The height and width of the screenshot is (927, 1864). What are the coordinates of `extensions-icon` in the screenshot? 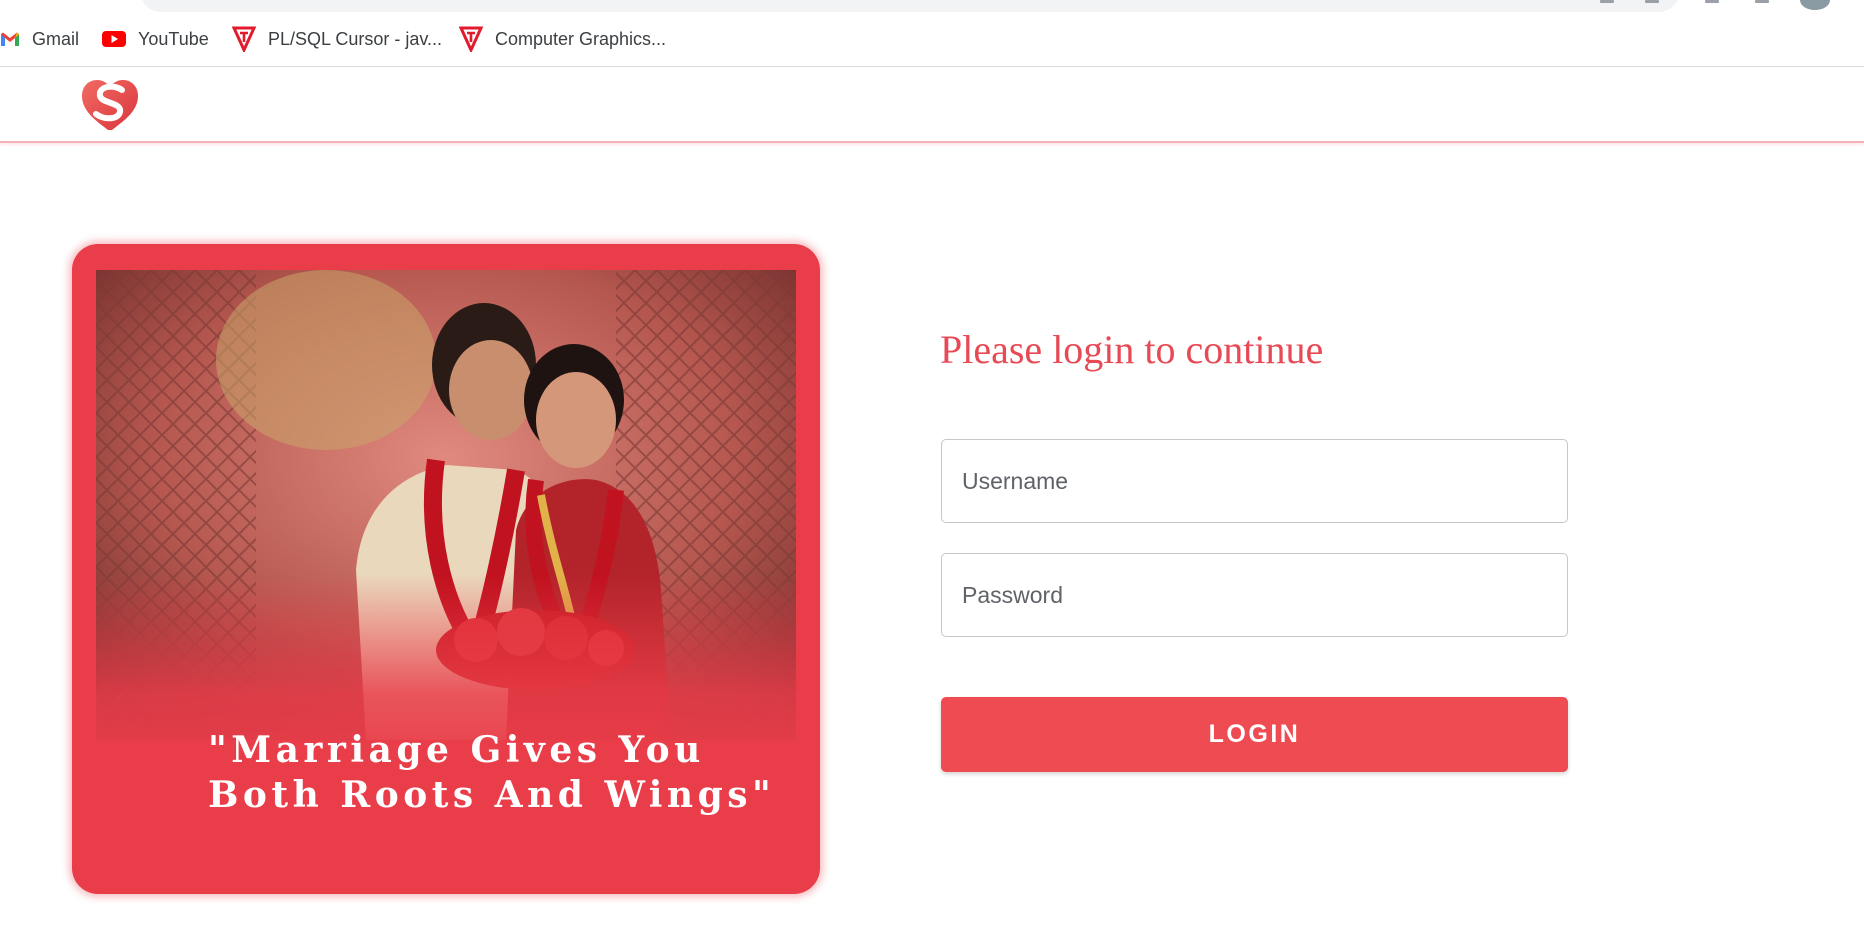 It's located at (1712, 1).